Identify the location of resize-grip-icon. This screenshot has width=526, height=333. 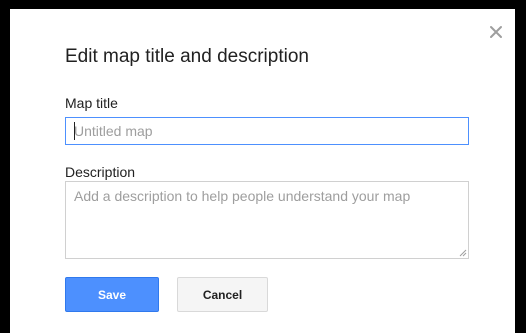
(463, 253).